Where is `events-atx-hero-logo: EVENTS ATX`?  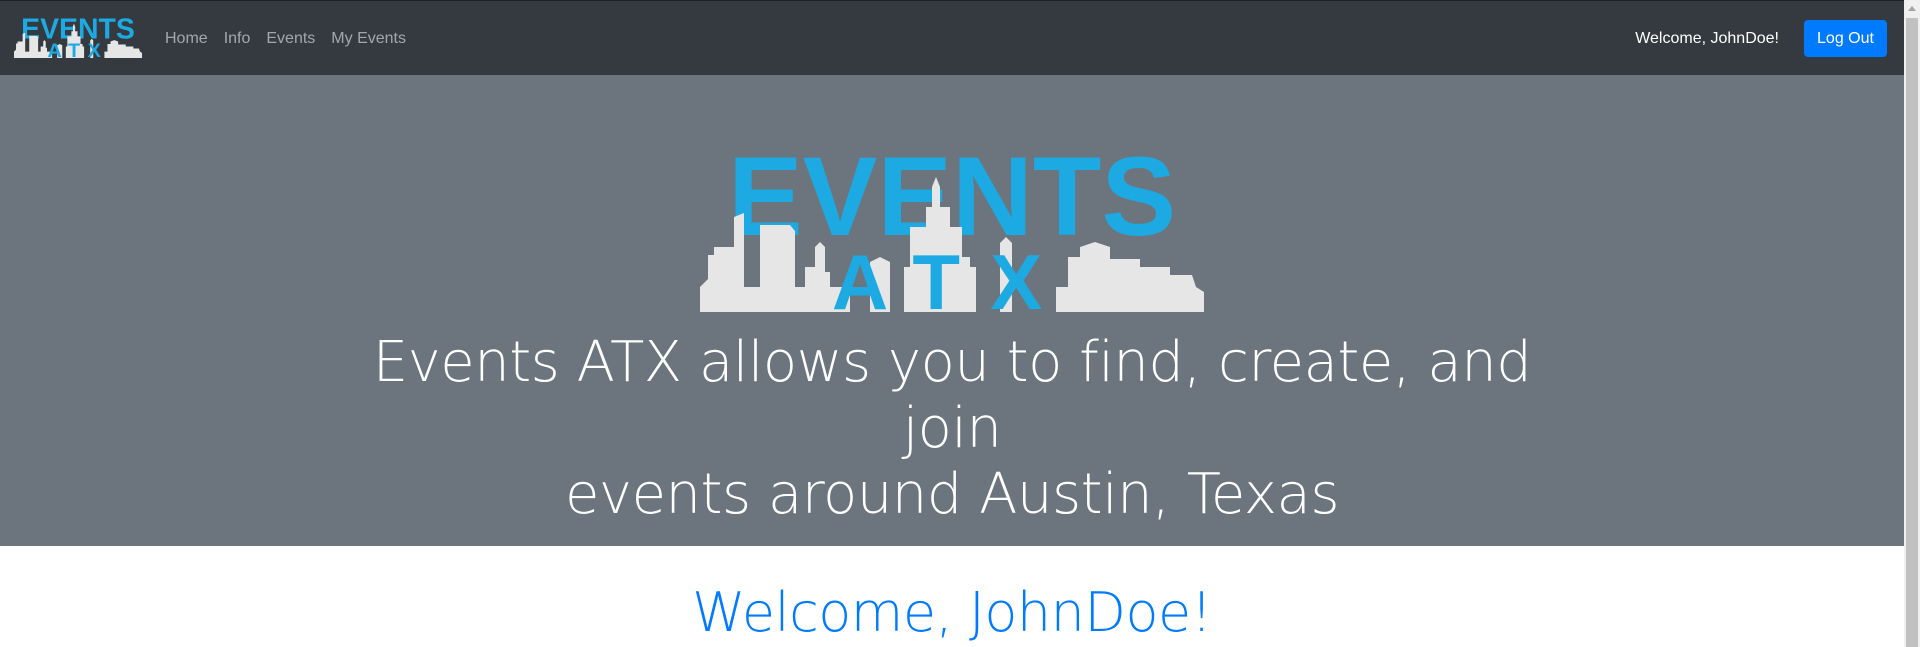
events-atx-hero-logo: EVENTS ATX is located at coordinates (952, 229).